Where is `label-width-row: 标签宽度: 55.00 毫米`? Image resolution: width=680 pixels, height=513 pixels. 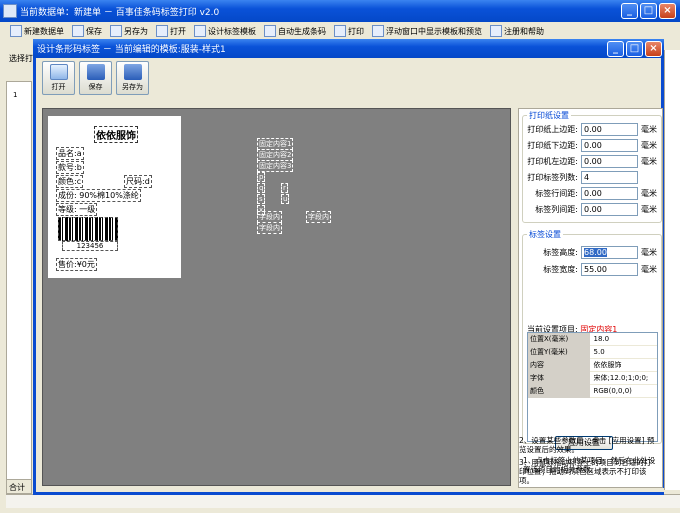 label-width-row: 标签宽度: 55.00 毫米 is located at coordinates (600, 269).